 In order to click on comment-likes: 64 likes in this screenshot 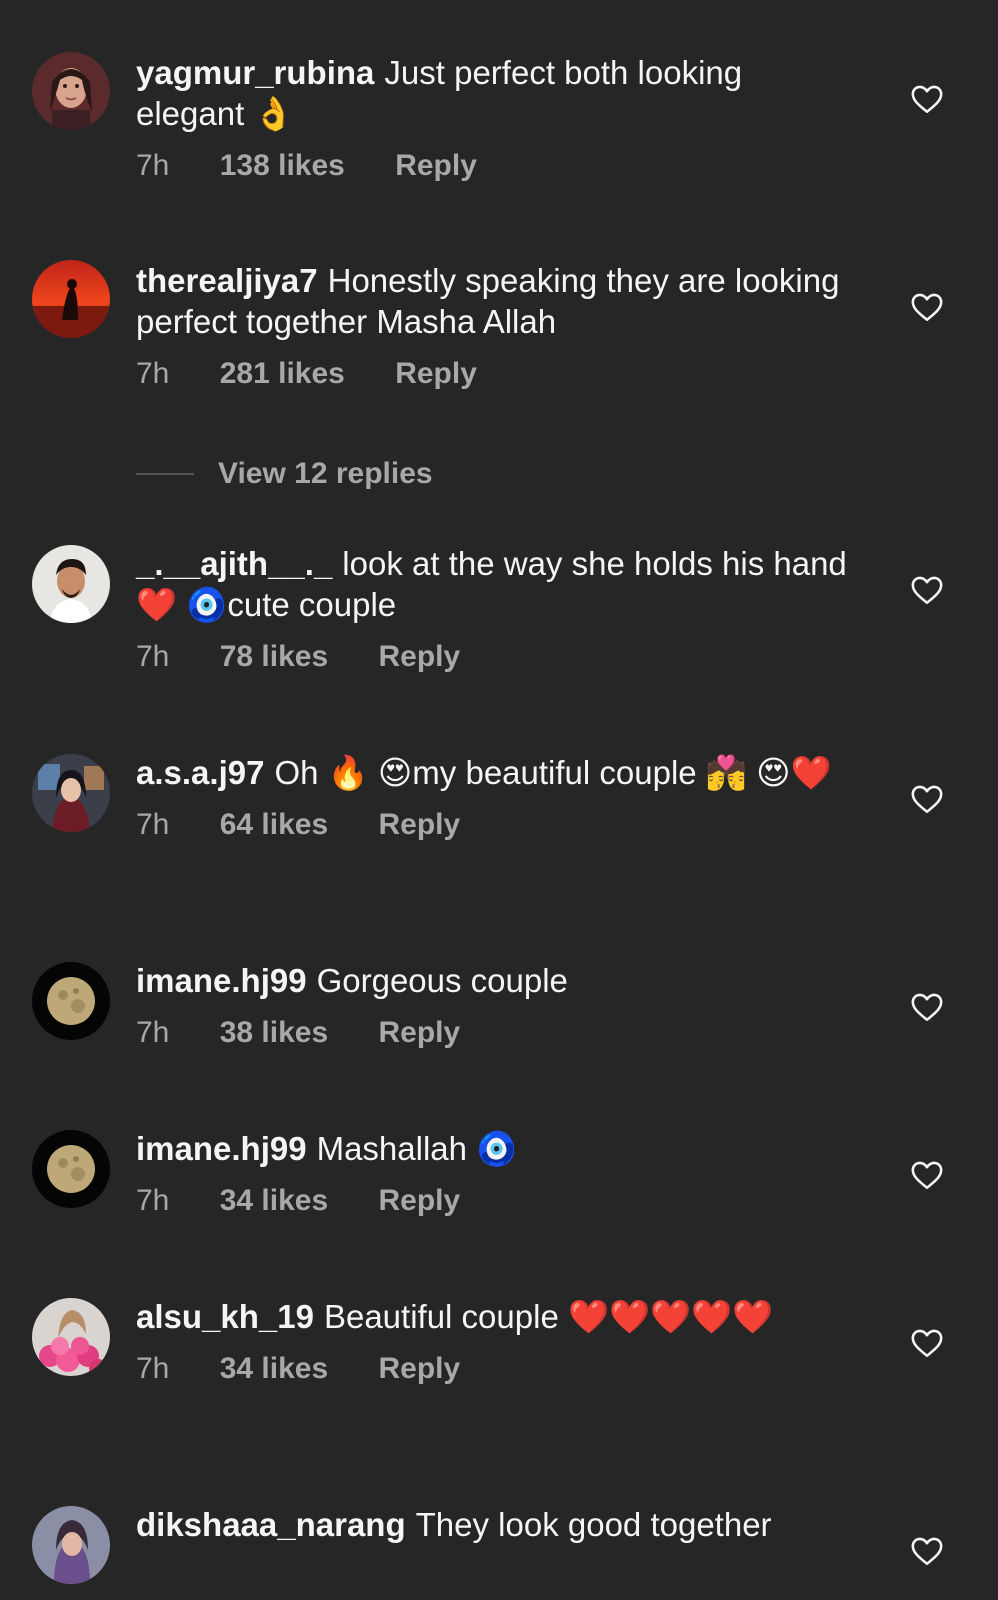, I will do `click(274, 825)`.